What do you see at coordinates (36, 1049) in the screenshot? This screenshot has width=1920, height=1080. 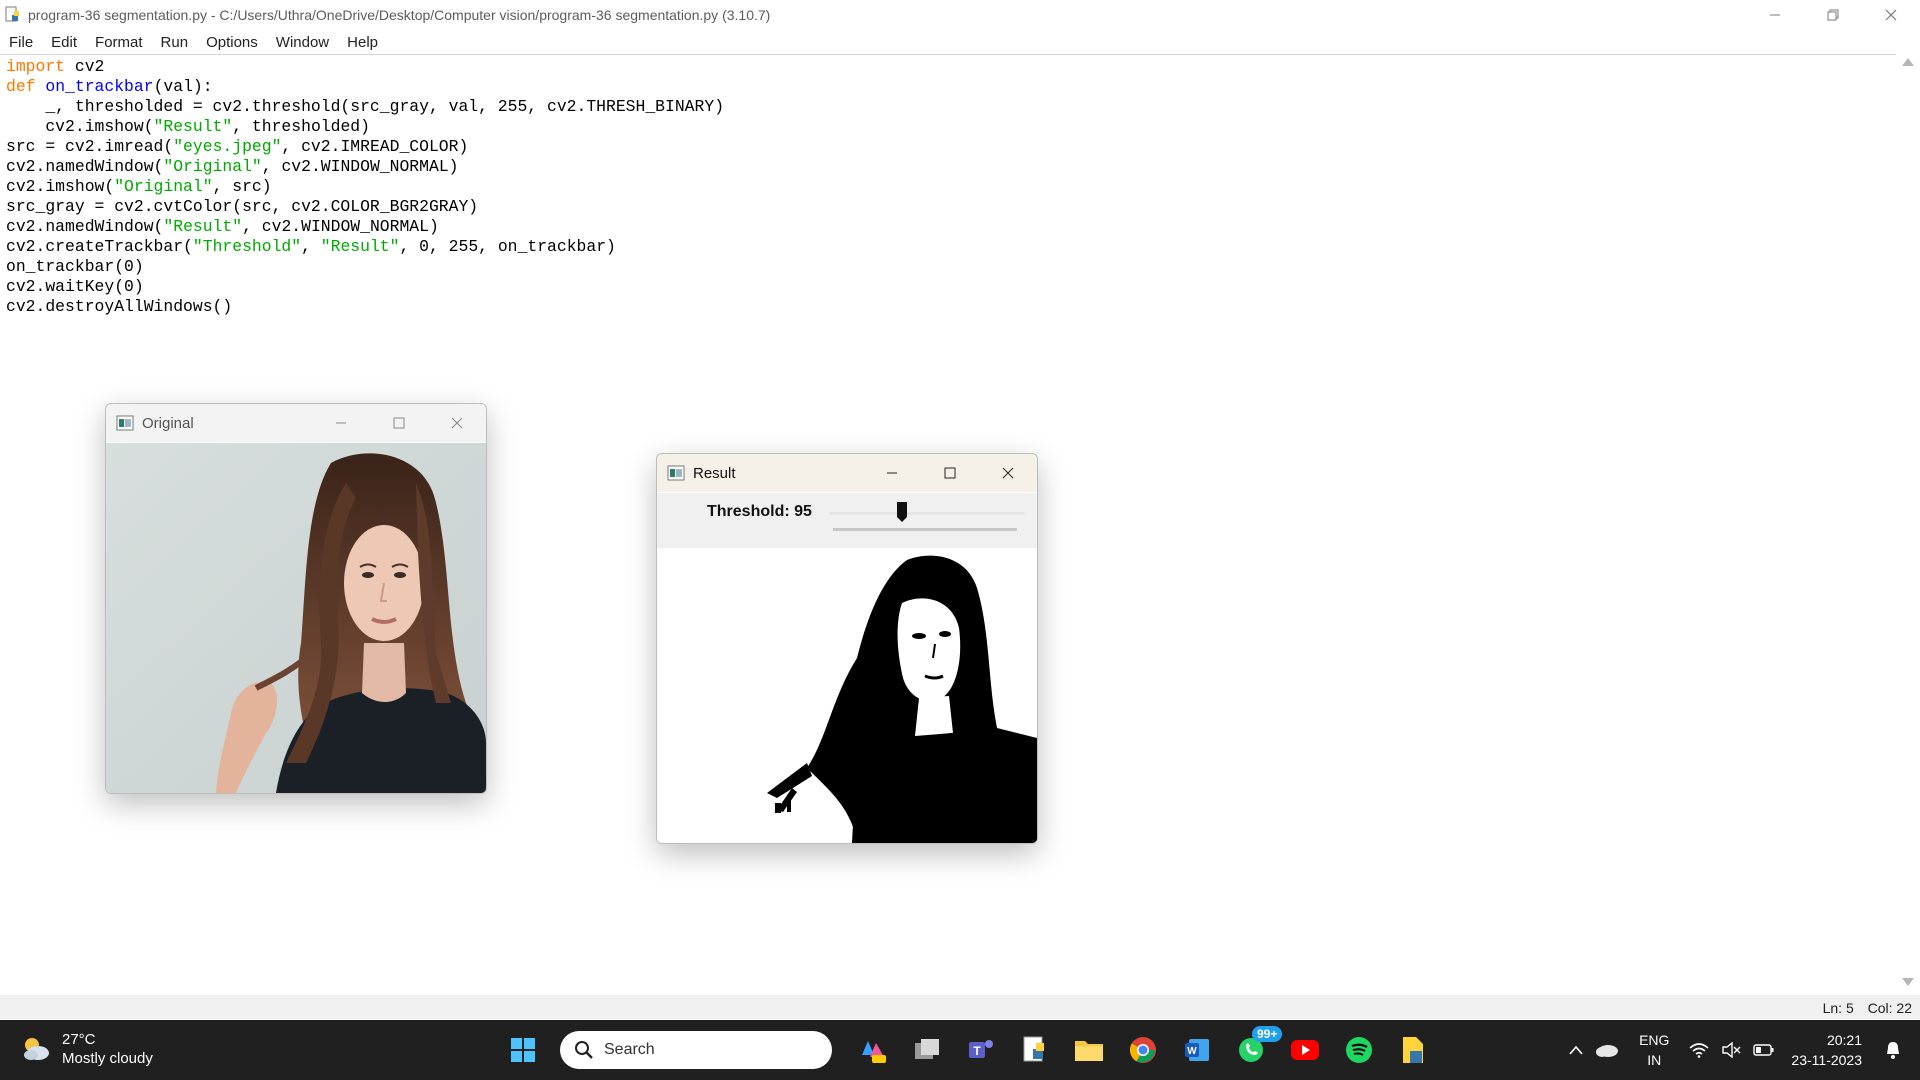 I see `cloudy-weather-icon` at bounding box center [36, 1049].